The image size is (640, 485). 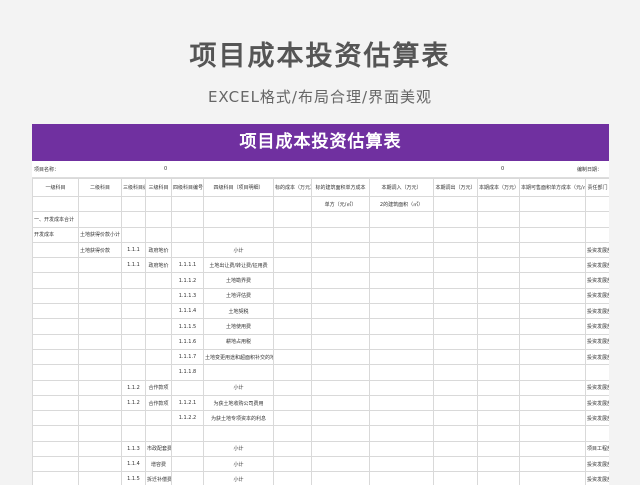 What do you see at coordinates (238, 280) in the screenshot?
I see `table-cell: 土地勘界费` at bounding box center [238, 280].